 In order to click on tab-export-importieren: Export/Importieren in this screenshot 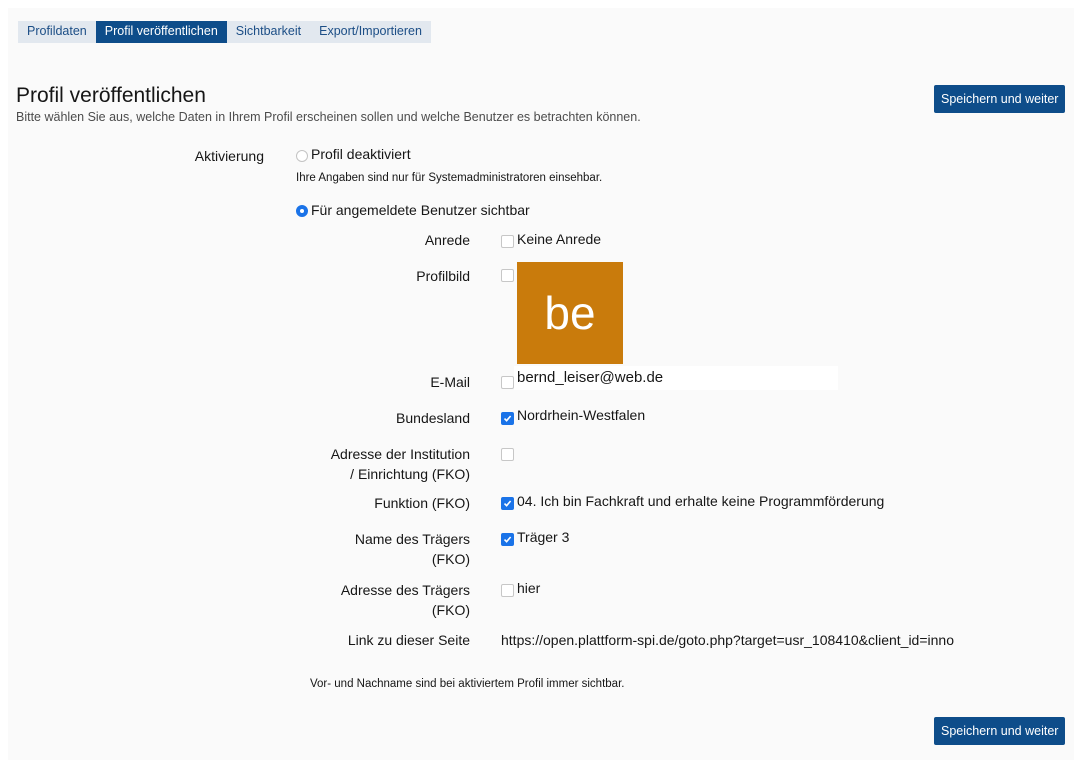, I will do `click(370, 32)`.